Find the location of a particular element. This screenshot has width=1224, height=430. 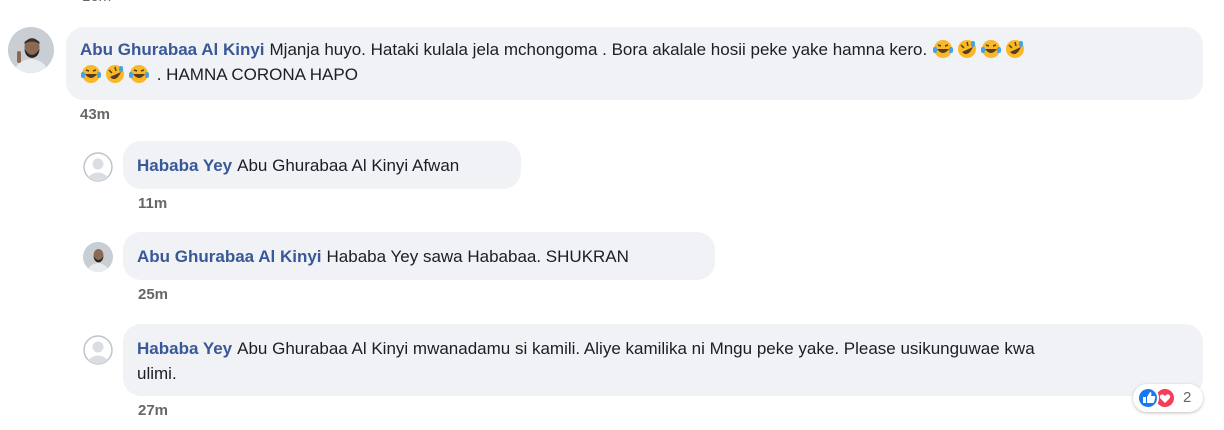

previous-comment-time: 10m is located at coordinates (96, 2).